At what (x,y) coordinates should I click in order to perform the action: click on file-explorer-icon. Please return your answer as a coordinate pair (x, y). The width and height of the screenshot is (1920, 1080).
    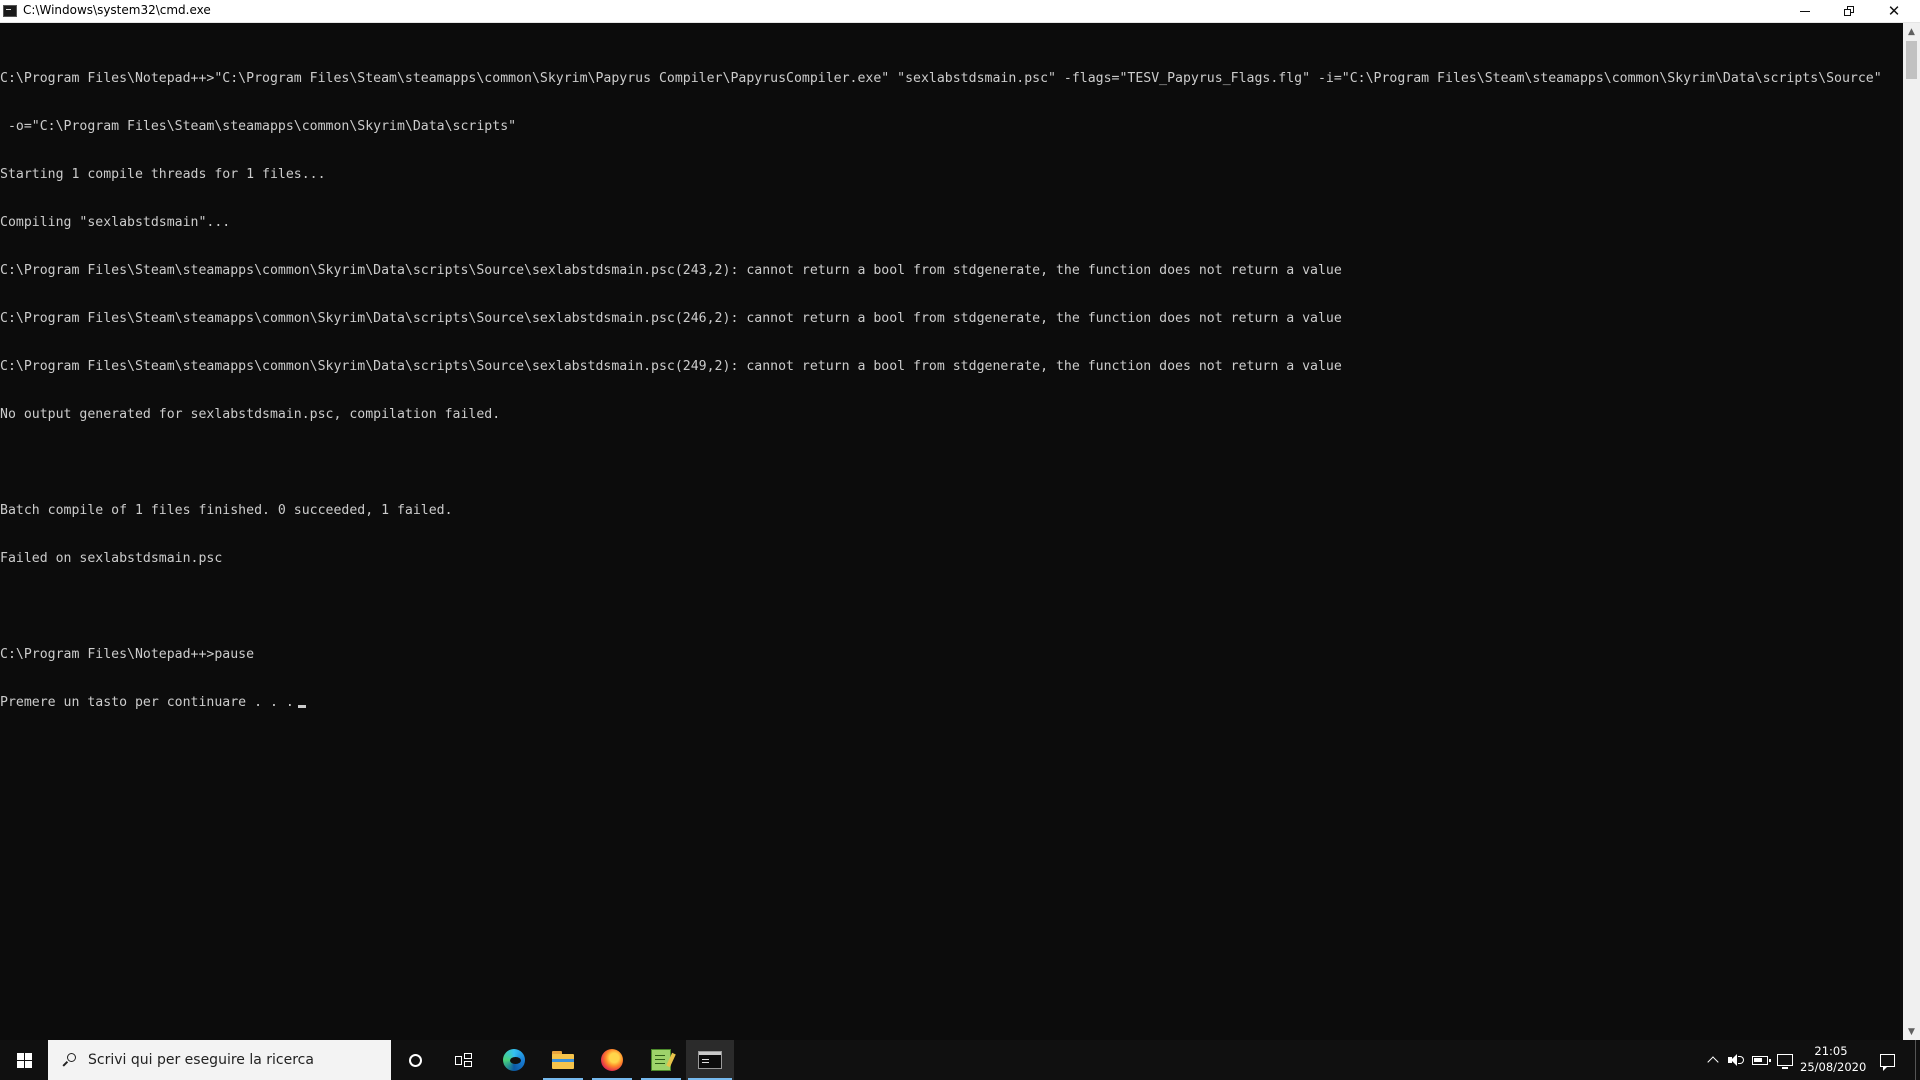
    Looking at the image, I should click on (563, 1060).